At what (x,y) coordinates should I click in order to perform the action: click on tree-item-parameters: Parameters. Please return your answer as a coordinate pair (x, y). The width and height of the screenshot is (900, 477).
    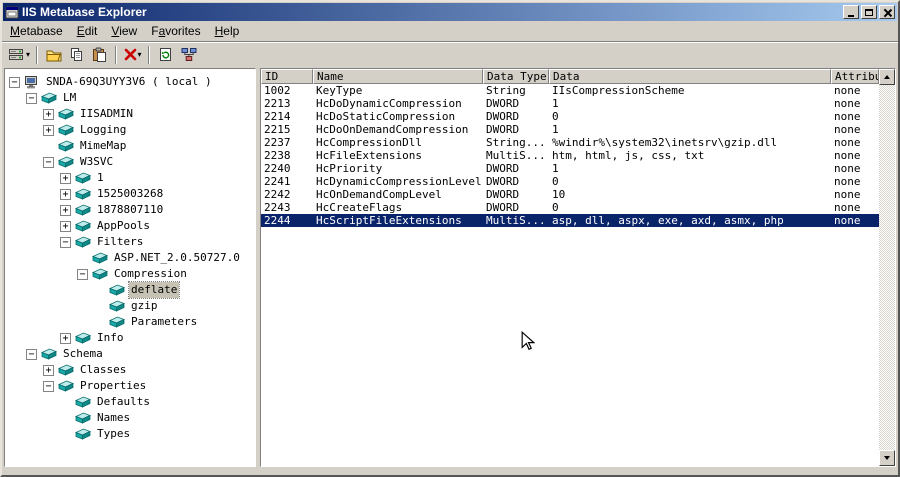
    Looking at the image, I should click on (130, 322).